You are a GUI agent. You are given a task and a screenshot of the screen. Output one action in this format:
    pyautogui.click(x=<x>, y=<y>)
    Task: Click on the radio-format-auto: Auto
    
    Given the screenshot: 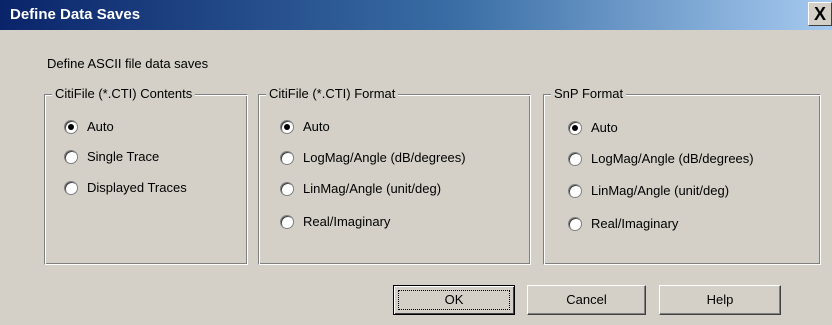 What is the action you would take?
    pyautogui.click(x=305, y=126)
    